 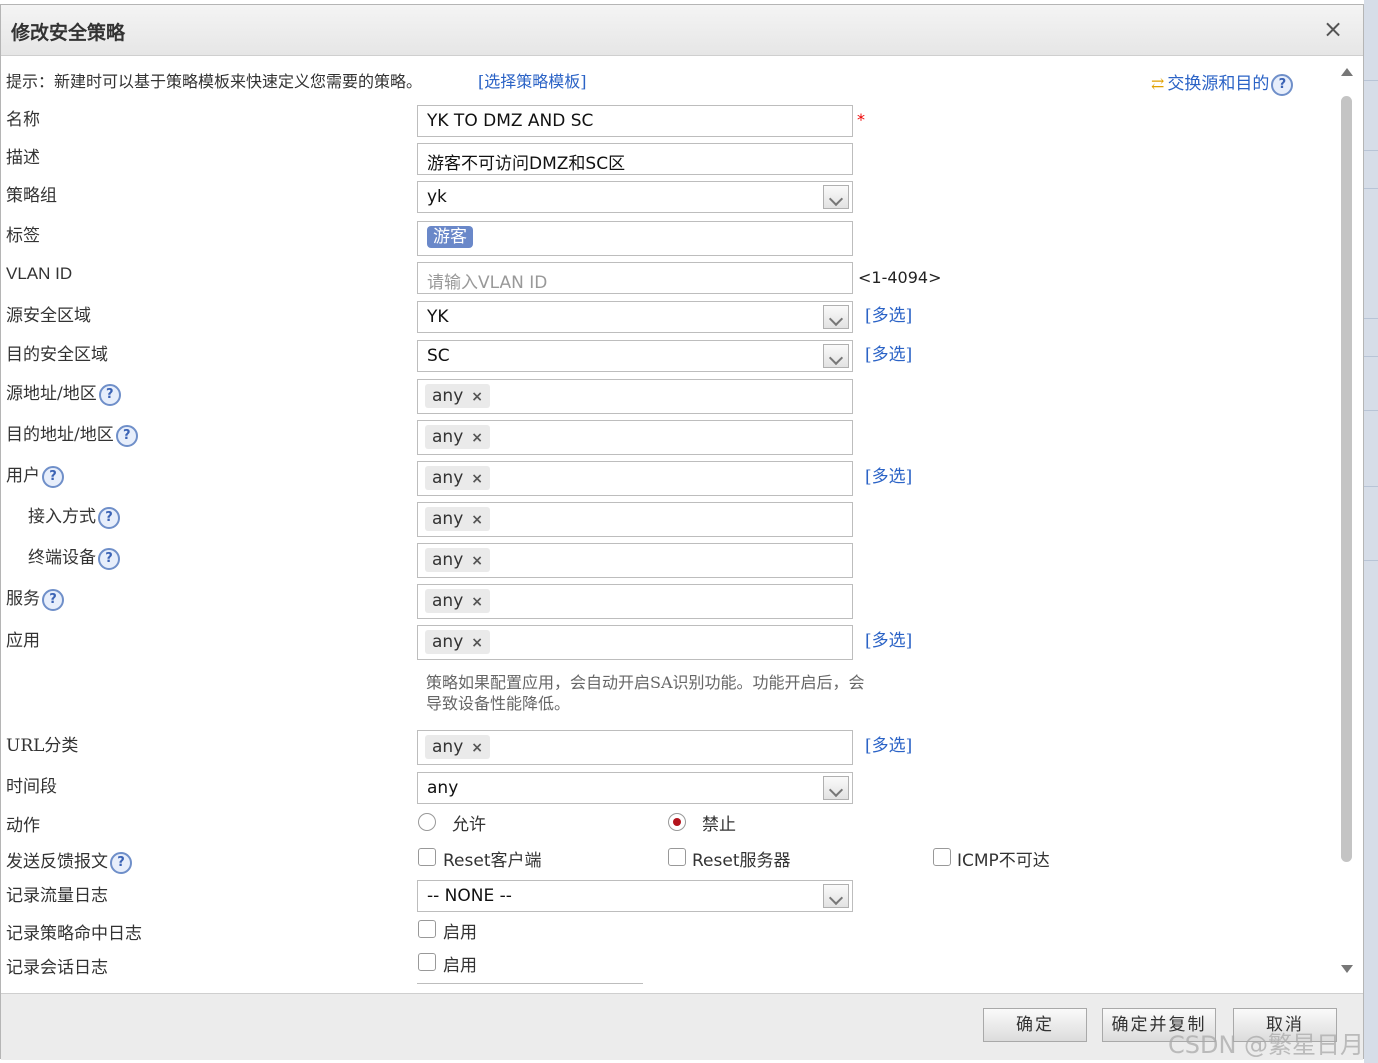 What do you see at coordinates (31, 787) in the screenshot?
I see `time-label: 时间段` at bounding box center [31, 787].